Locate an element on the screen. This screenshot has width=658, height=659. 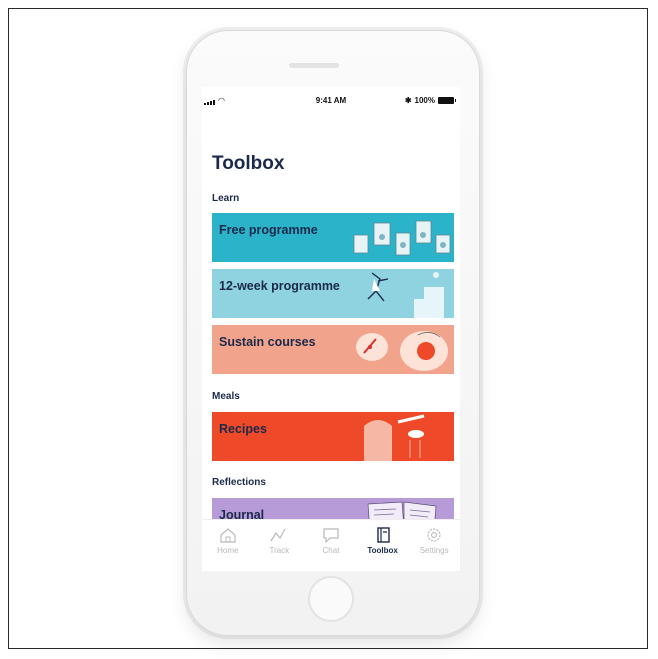
section-meals: Meals is located at coordinates (226, 396).